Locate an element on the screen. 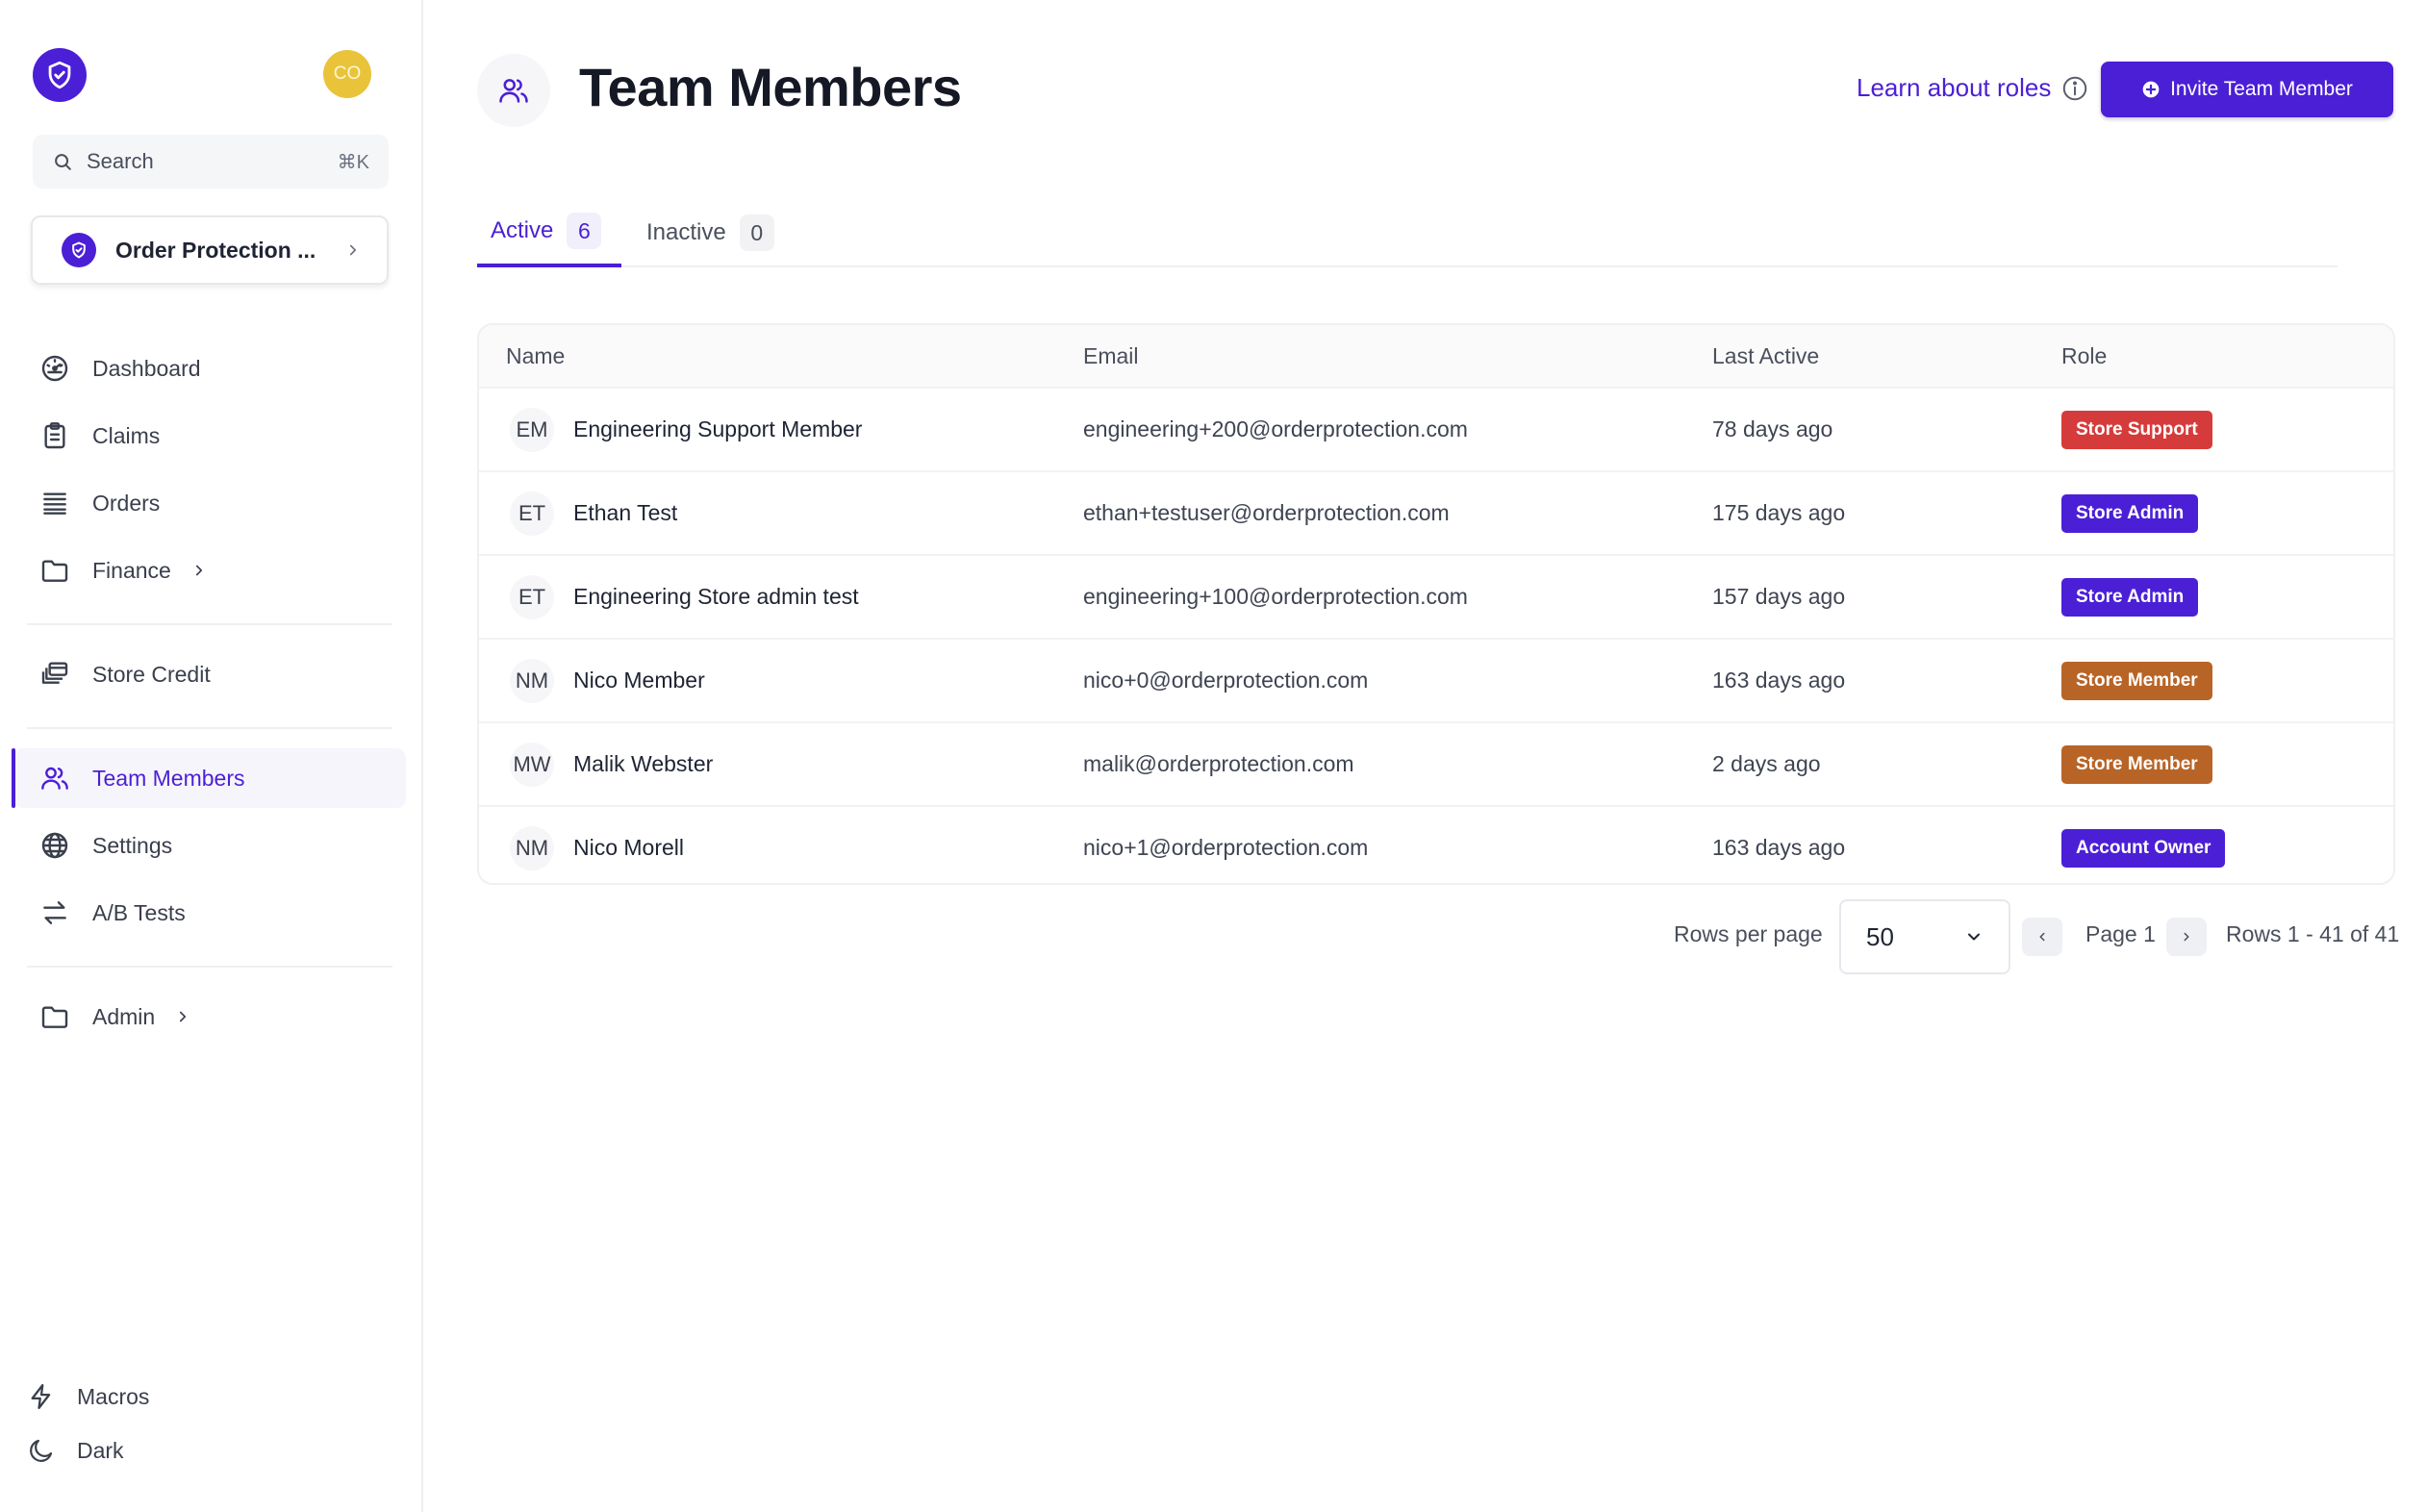  member-name: Nico Morell is located at coordinates (629, 848).